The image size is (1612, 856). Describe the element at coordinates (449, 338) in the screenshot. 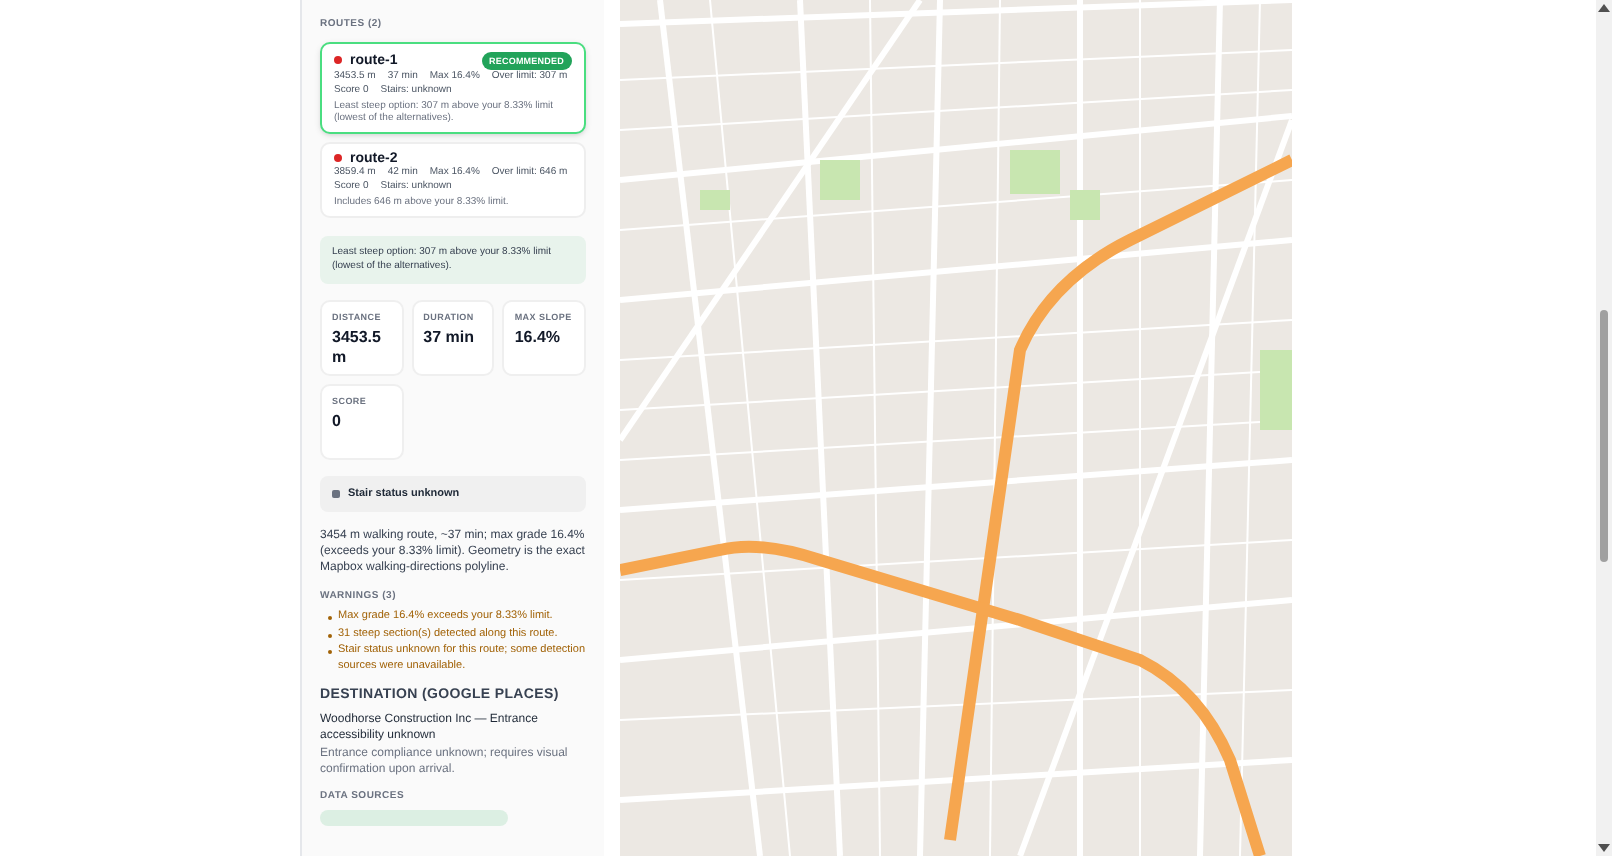

I see `metric-value: 37 min` at that location.